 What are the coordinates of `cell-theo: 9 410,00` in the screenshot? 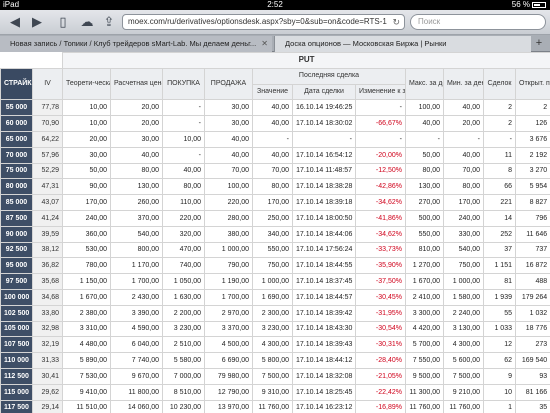 It's located at (86, 392).